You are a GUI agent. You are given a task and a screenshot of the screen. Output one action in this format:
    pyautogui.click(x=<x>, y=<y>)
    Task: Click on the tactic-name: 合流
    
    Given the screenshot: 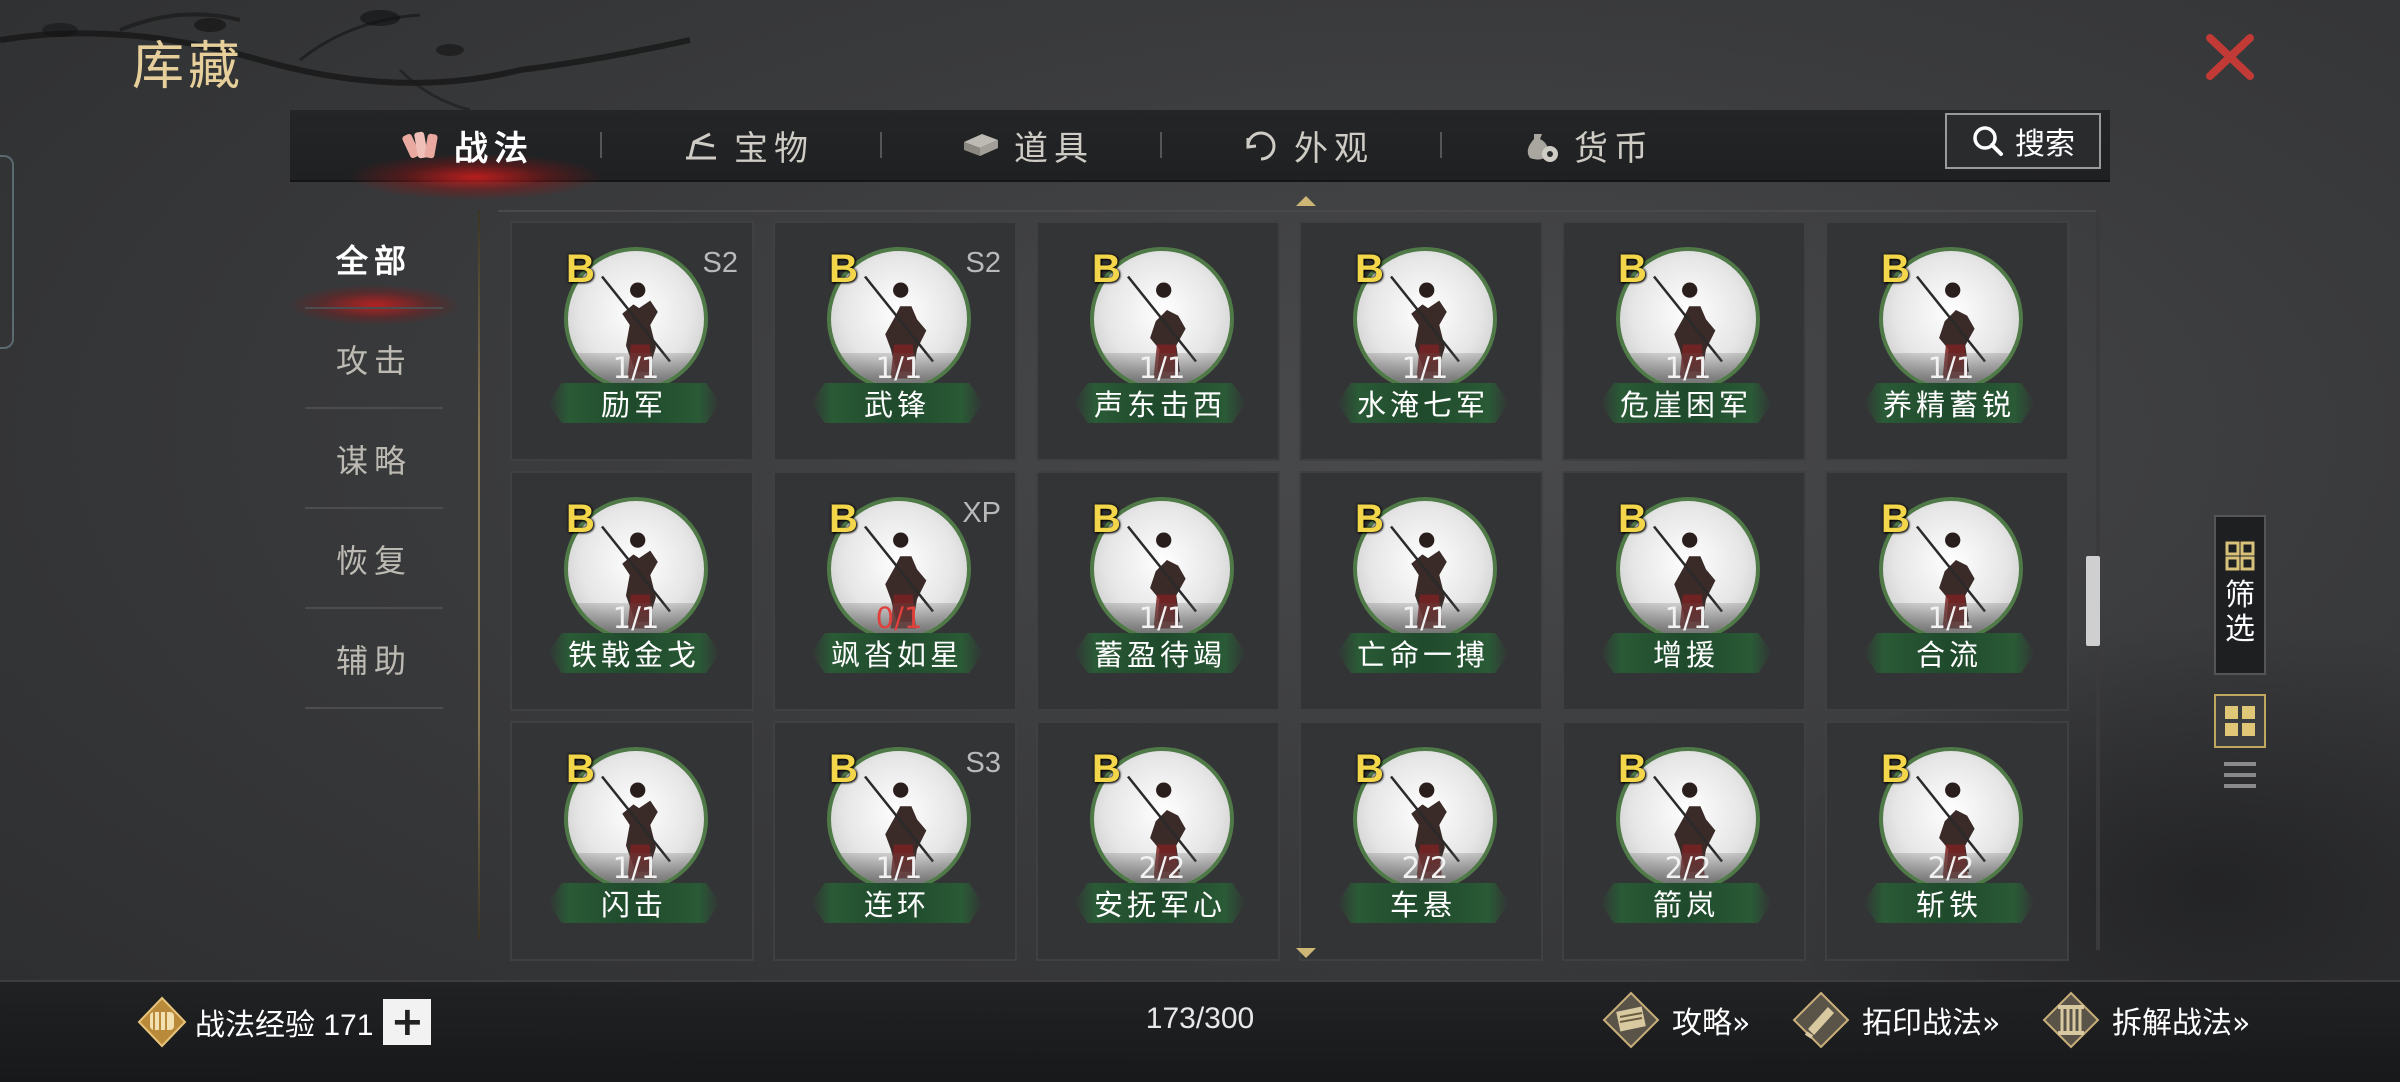 What is the action you would take?
    pyautogui.click(x=1949, y=653)
    